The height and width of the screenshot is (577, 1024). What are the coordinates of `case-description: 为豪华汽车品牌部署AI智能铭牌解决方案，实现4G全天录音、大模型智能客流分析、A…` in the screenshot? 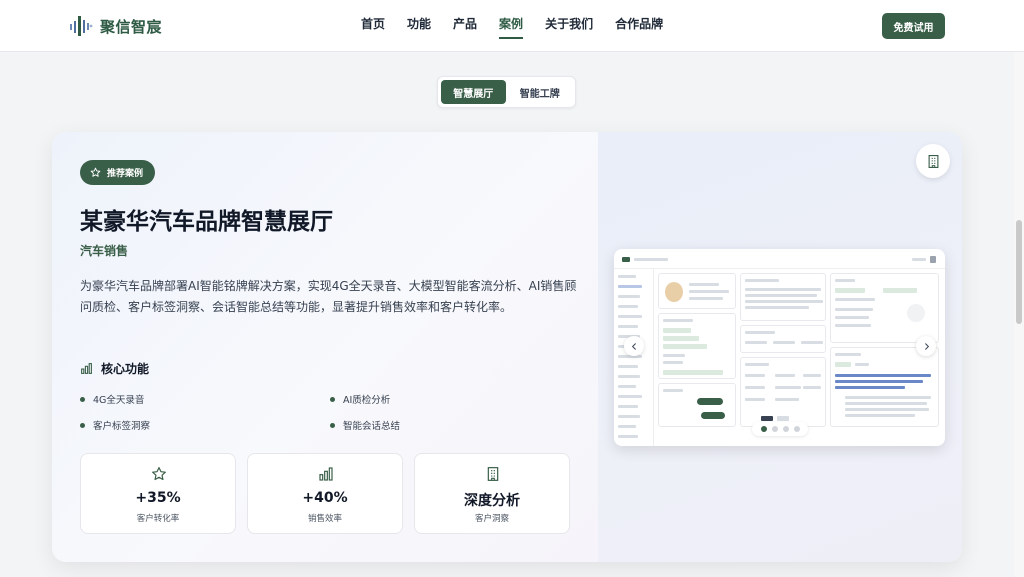 It's located at (328, 296).